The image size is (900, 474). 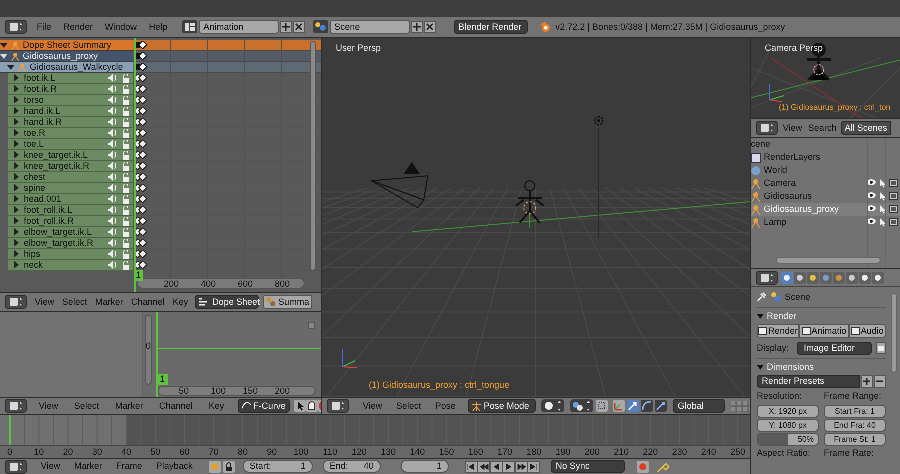 What do you see at coordinates (351, 466) in the screenshot?
I see `end-frame-field: End: 40` at bounding box center [351, 466].